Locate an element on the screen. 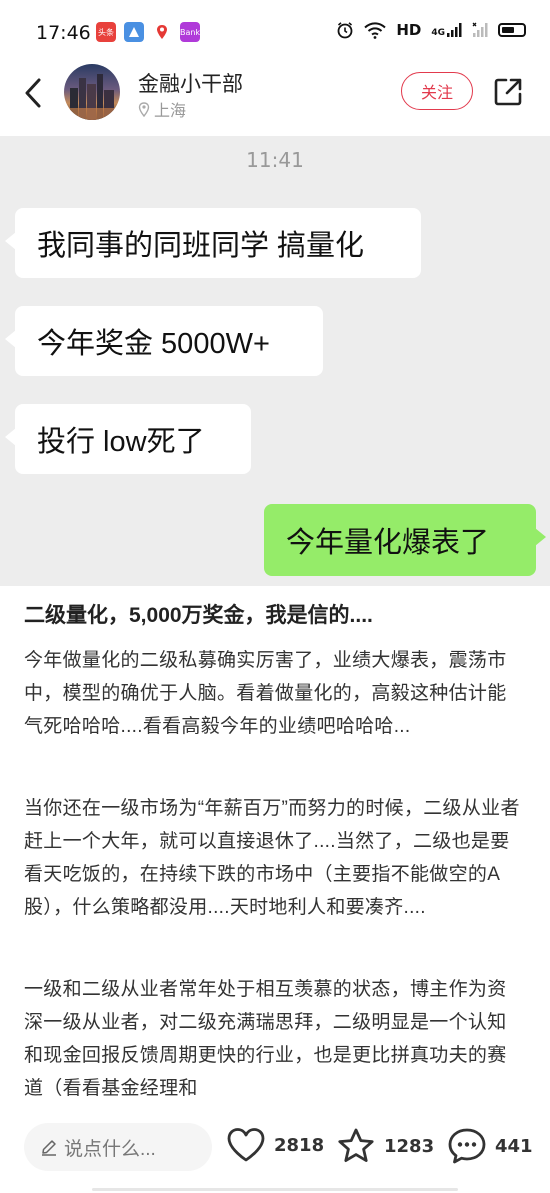 The height and width of the screenshot is (1193, 550). outgoing-message: 今年量化爆表了 is located at coordinates (405, 540).